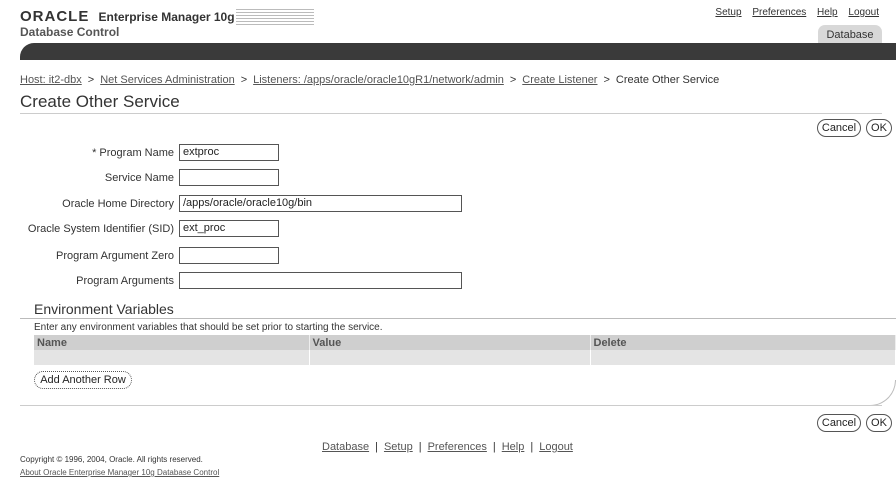  What do you see at coordinates (457, 447) in the screenshot?
I see `footer-link-preferences: Preferences` at bounding box center [457, 447].